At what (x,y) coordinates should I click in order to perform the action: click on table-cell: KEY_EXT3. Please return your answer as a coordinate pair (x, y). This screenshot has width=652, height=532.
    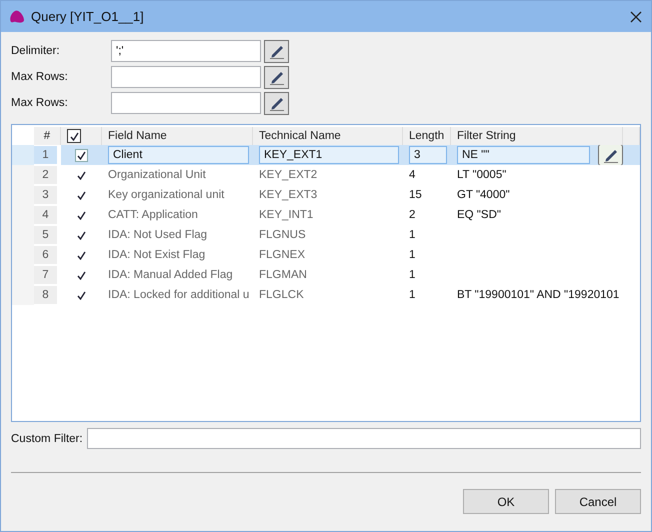
    Looking at the image, I should click on (288, 195).